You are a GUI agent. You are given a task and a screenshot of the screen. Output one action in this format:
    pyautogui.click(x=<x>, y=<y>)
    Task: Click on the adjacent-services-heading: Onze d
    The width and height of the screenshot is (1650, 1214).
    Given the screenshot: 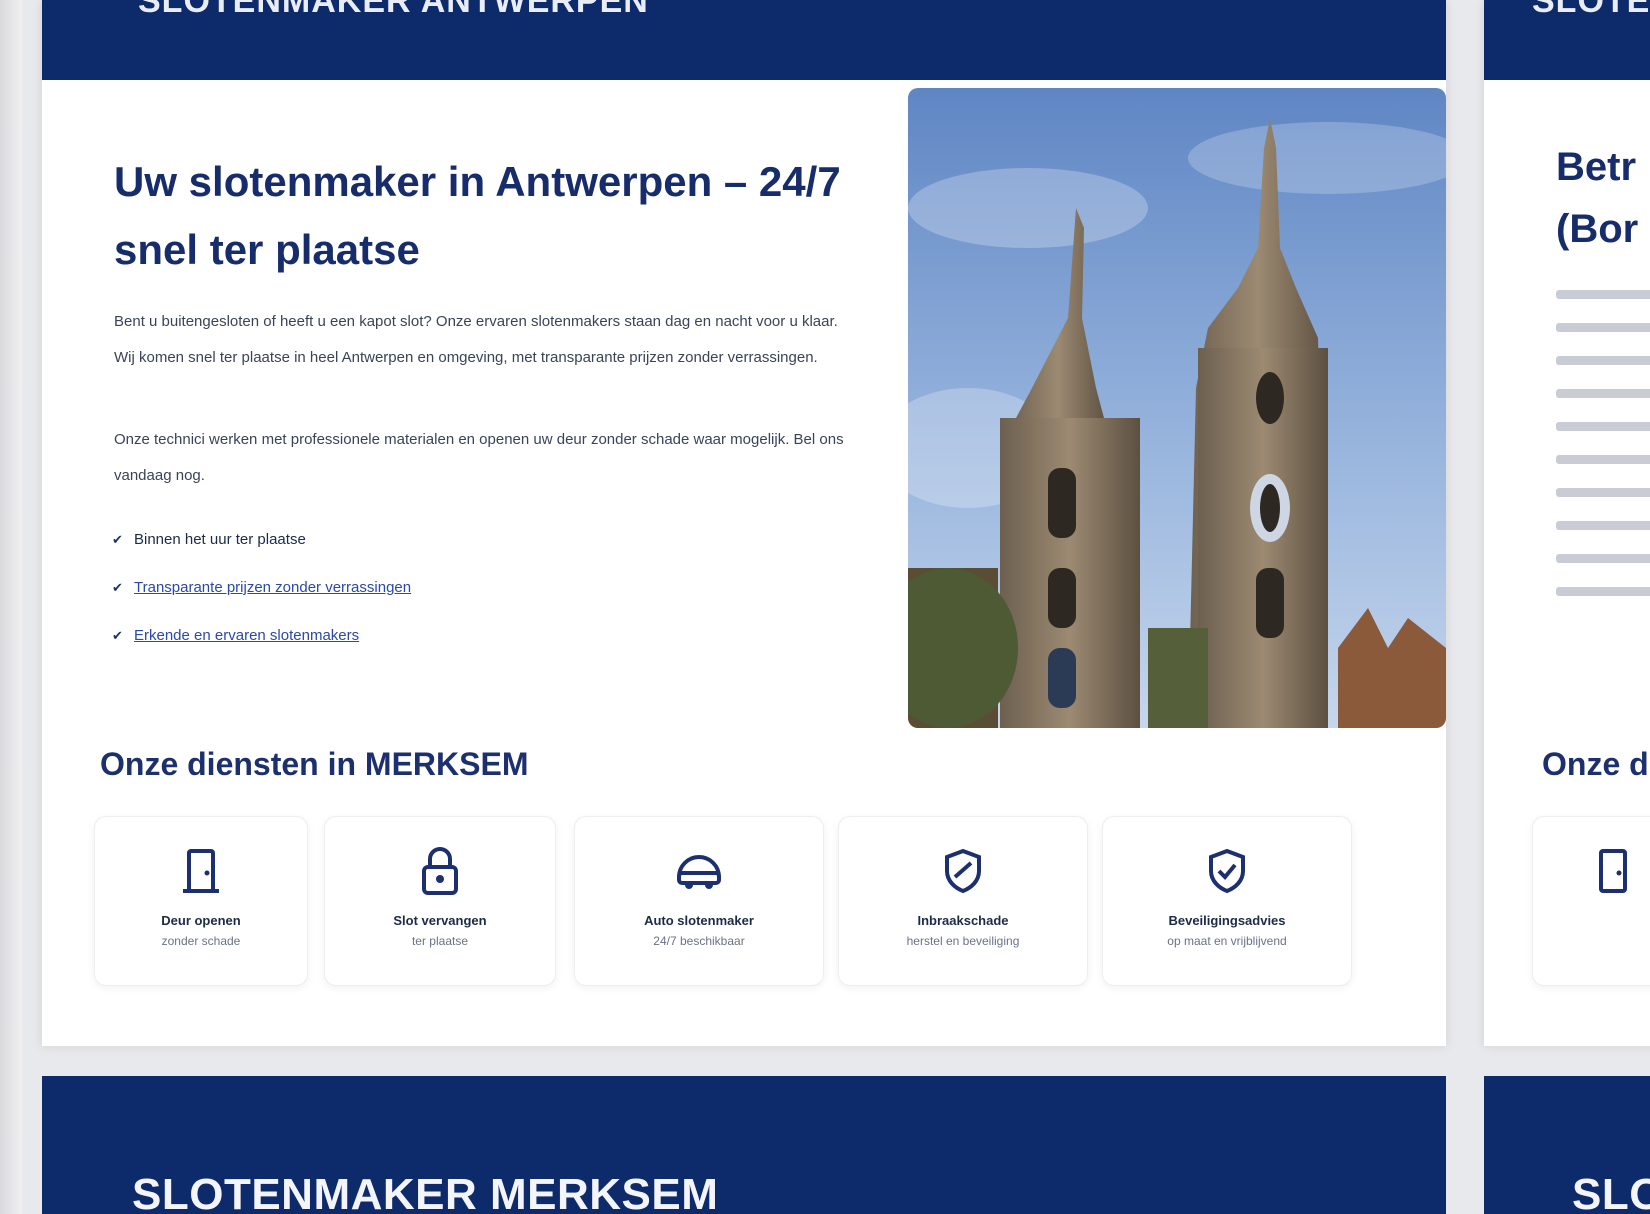 What is the action you would take?
    pyautogui.click(x=1595, y=764)
    